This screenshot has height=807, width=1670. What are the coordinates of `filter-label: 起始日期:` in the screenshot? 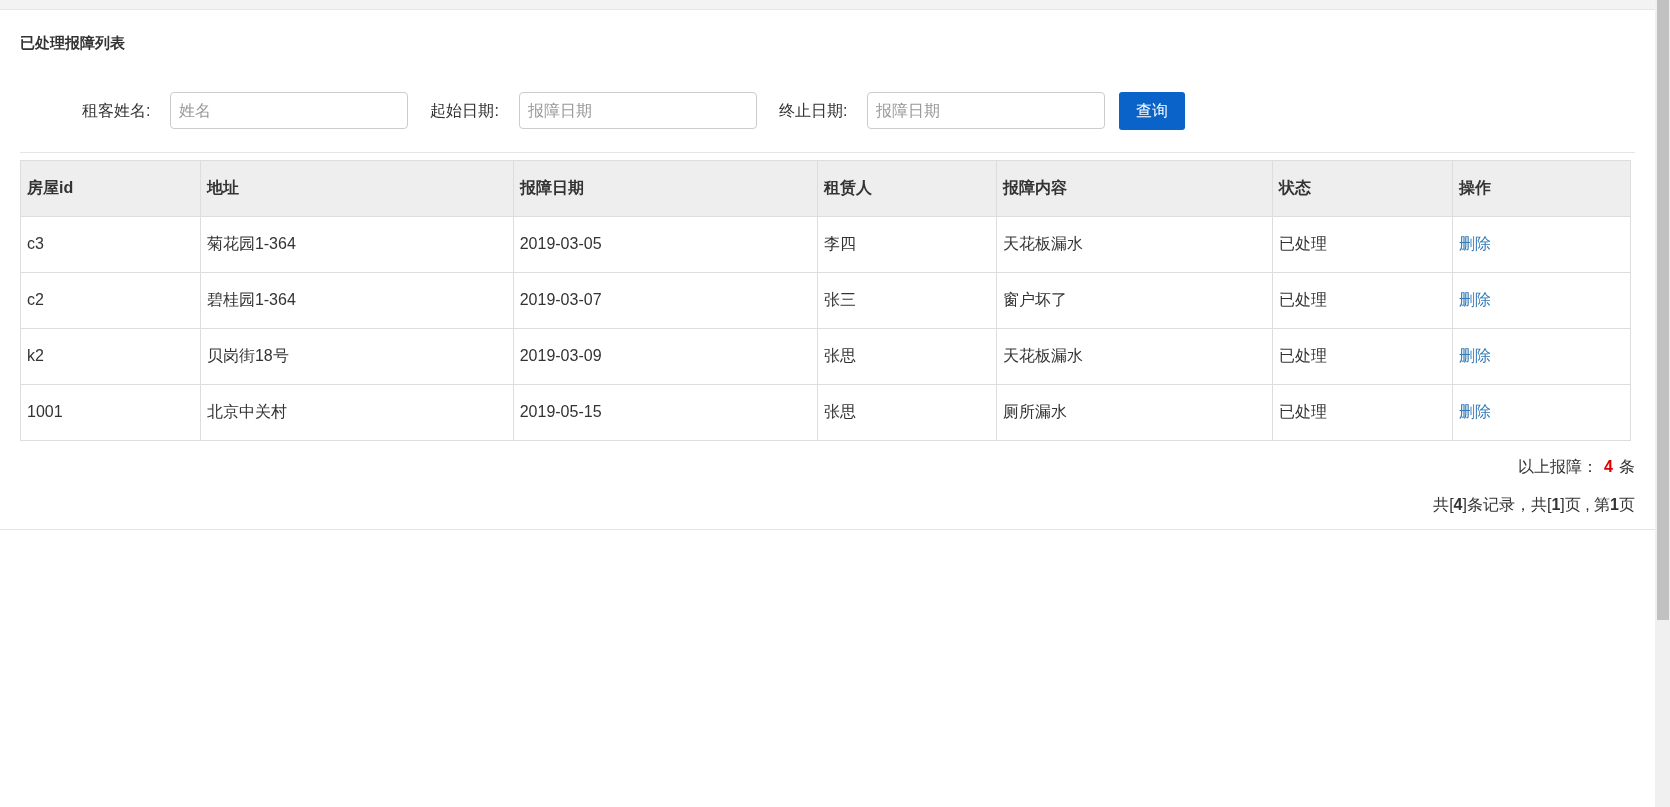 It's located at (464, 110).